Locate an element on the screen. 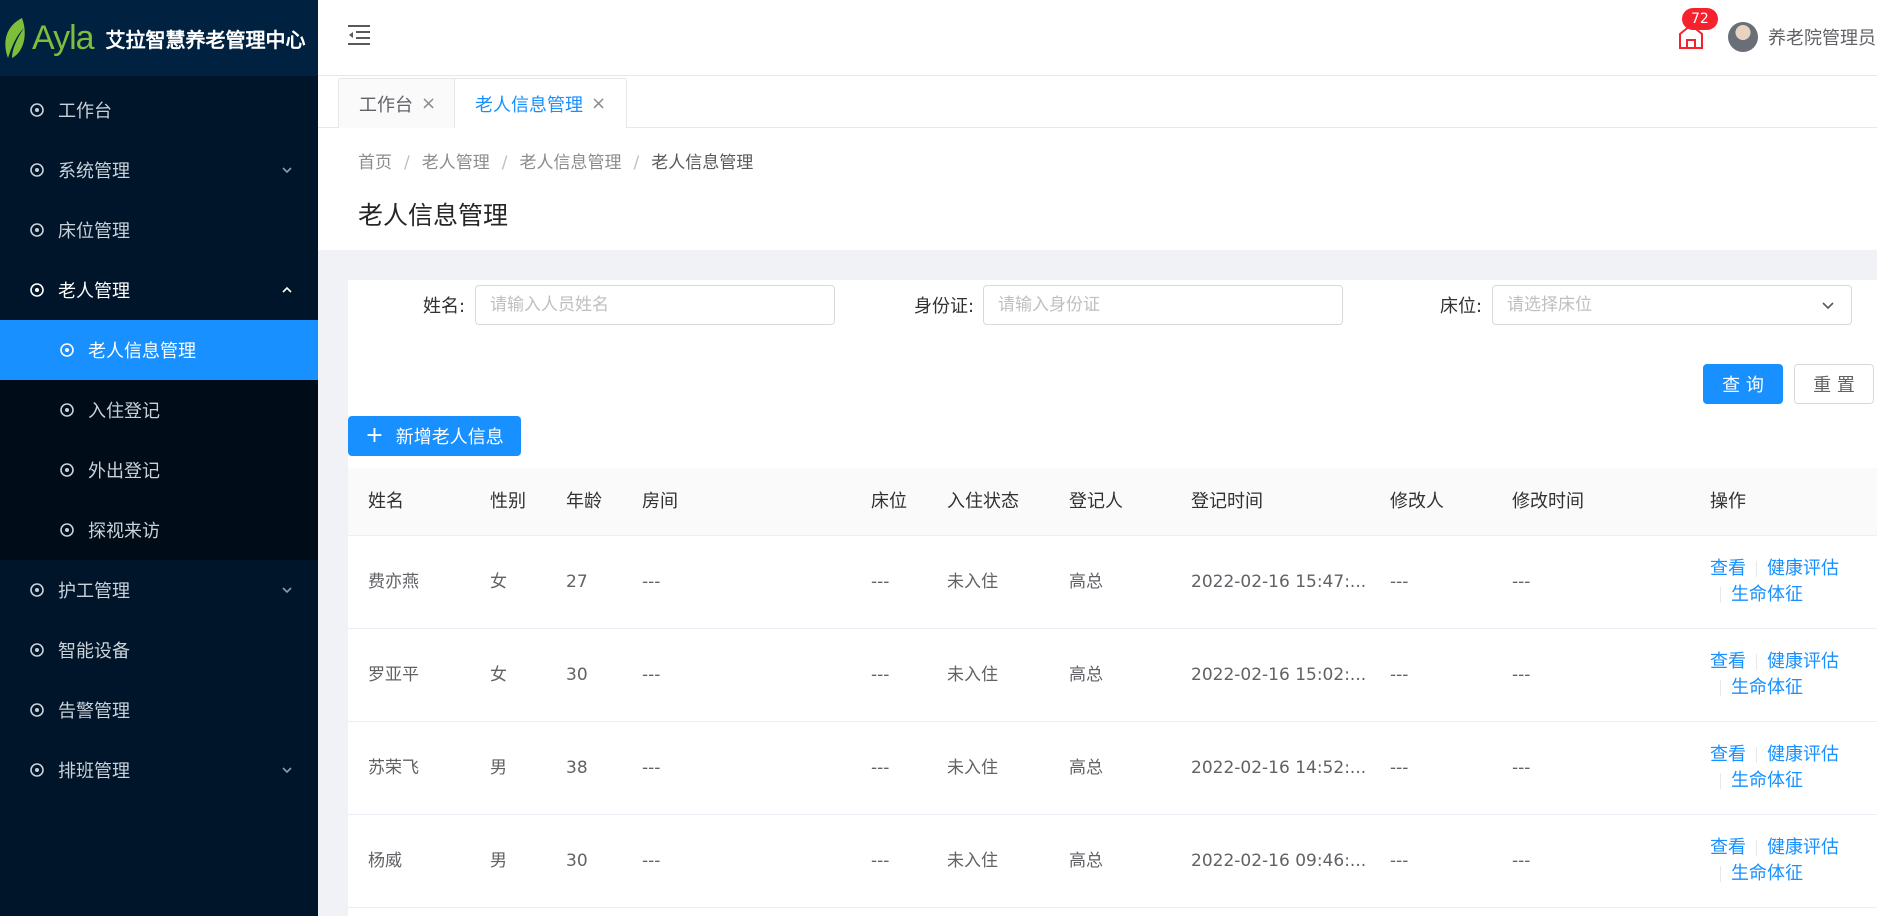  query-button: 查 询 is located at coordinates (1743, 384).